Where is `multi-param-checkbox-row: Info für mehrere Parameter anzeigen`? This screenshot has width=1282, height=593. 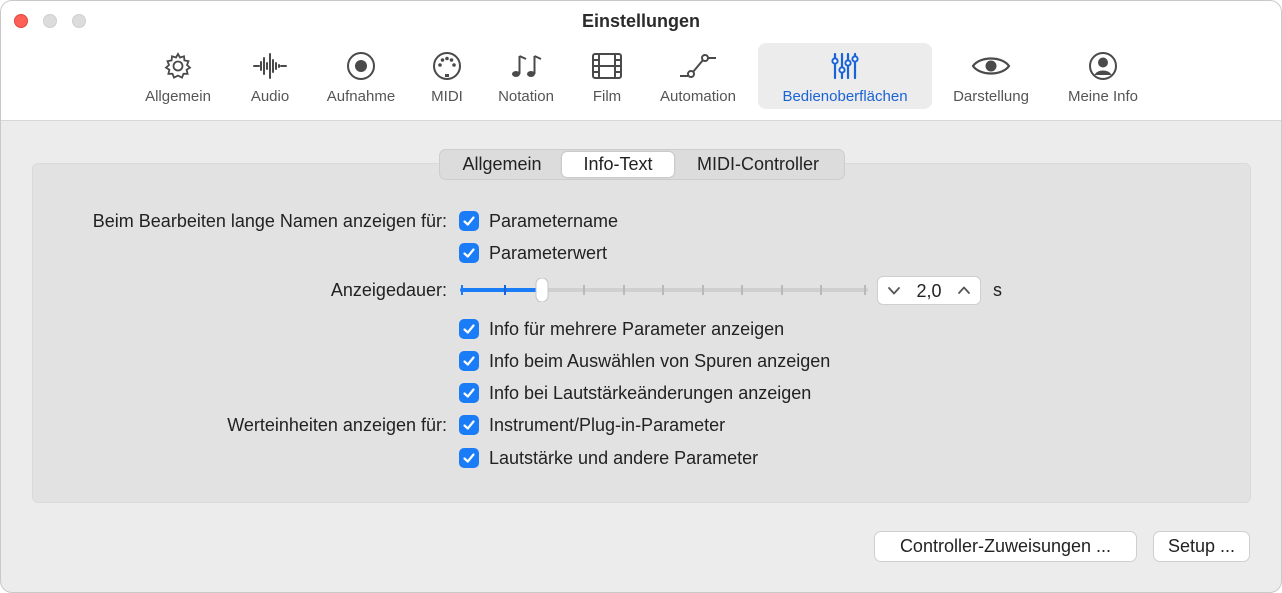
multi-param-checkbox-row: Info für mehrere Parameter anzeigen is located at coordinates (621, 329).